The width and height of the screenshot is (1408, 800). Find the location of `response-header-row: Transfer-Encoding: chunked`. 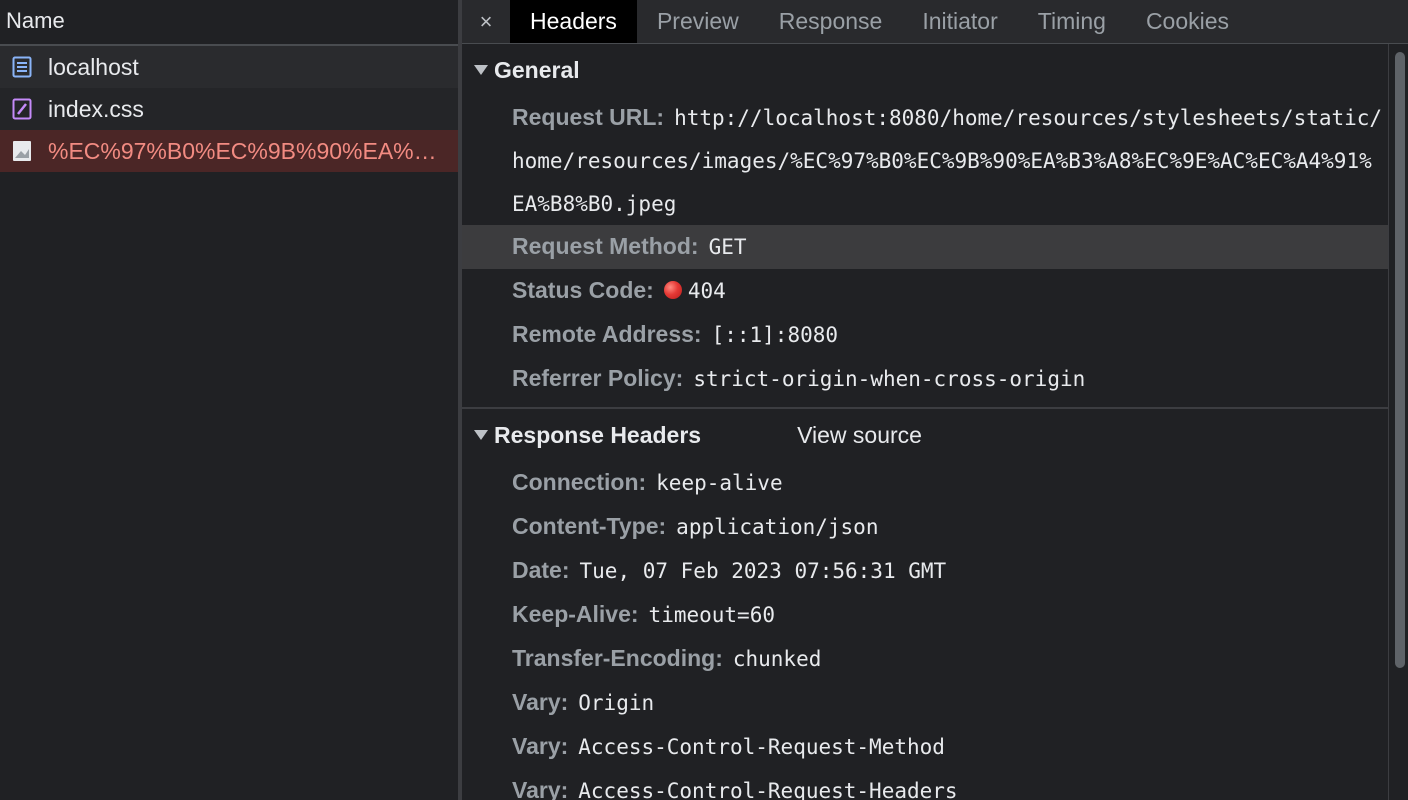

response-header-row: Transfer-Encoding: chunked is located at coordinates (925, 659).